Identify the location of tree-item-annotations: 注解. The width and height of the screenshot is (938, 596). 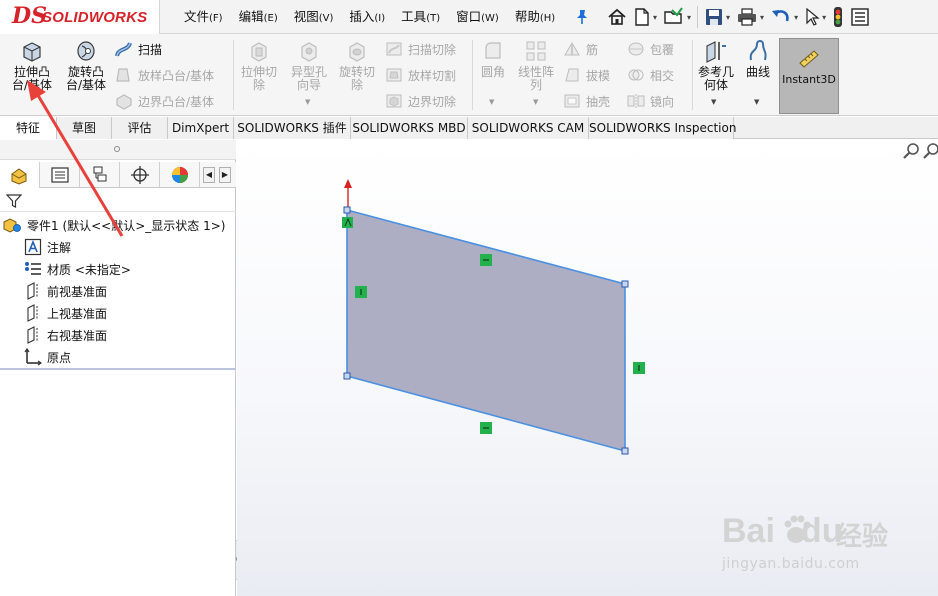
(47, 247).